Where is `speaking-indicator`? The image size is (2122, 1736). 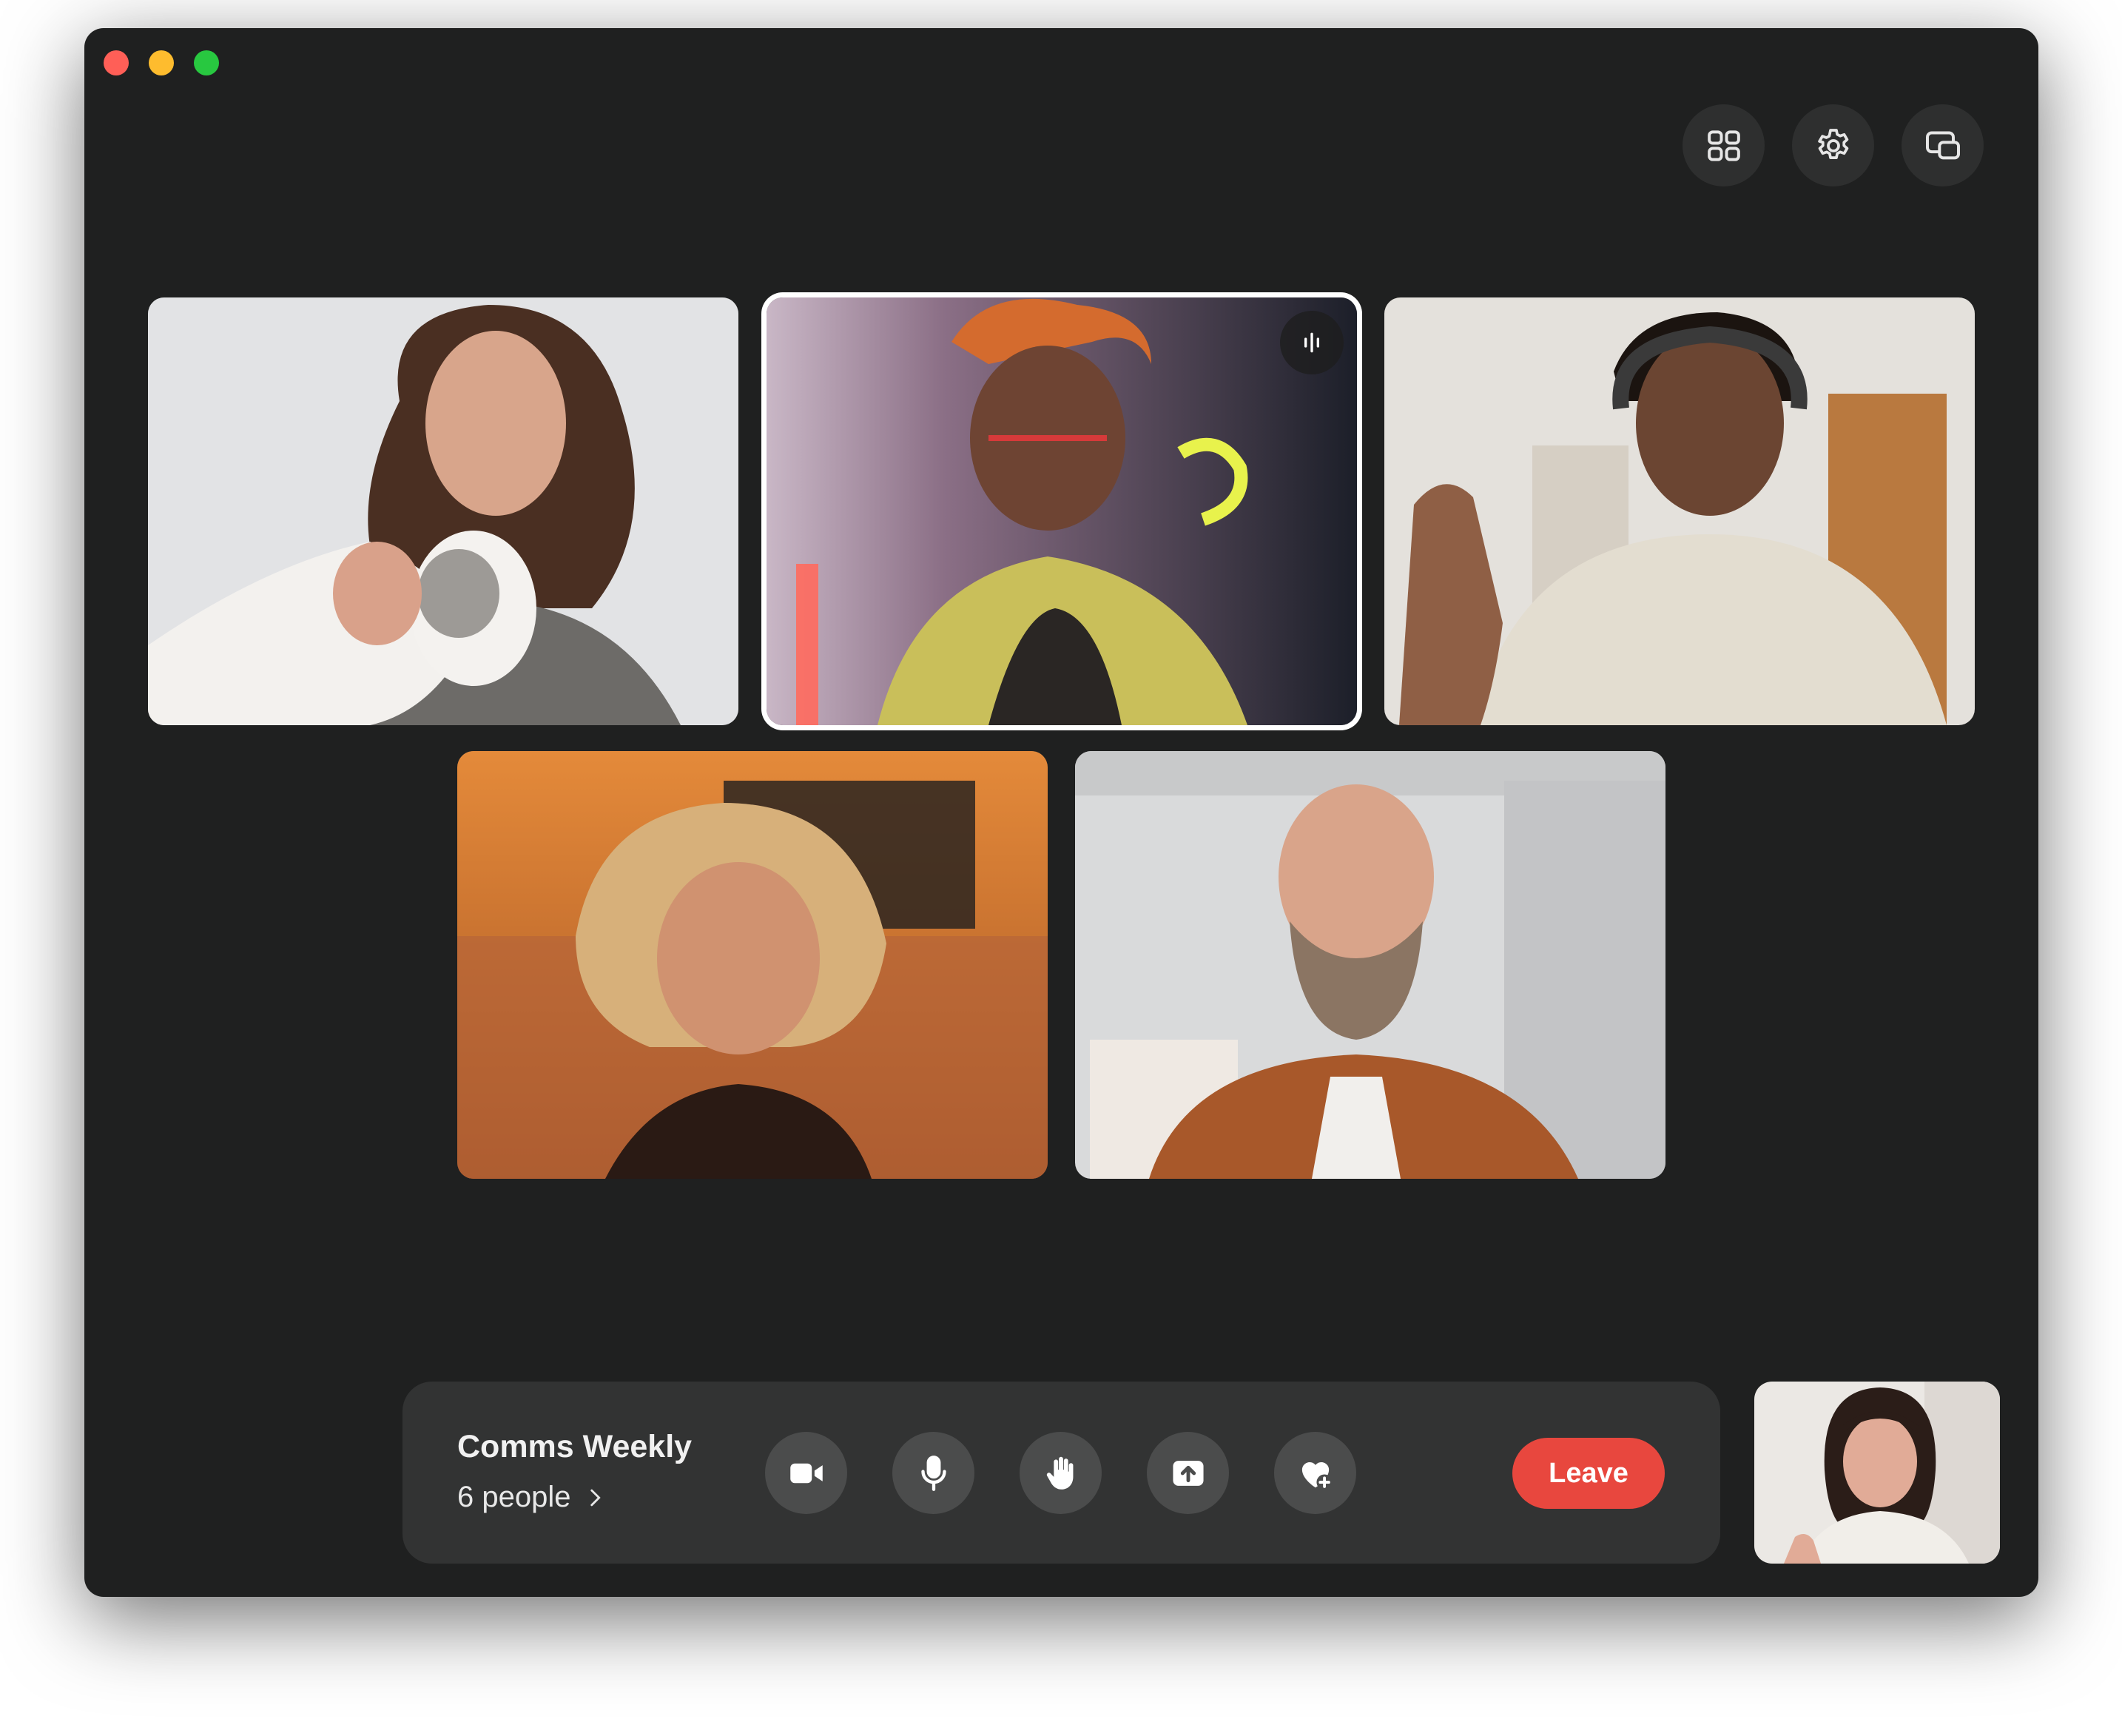
speaking-indicator is located at coordinates (1312, 342).